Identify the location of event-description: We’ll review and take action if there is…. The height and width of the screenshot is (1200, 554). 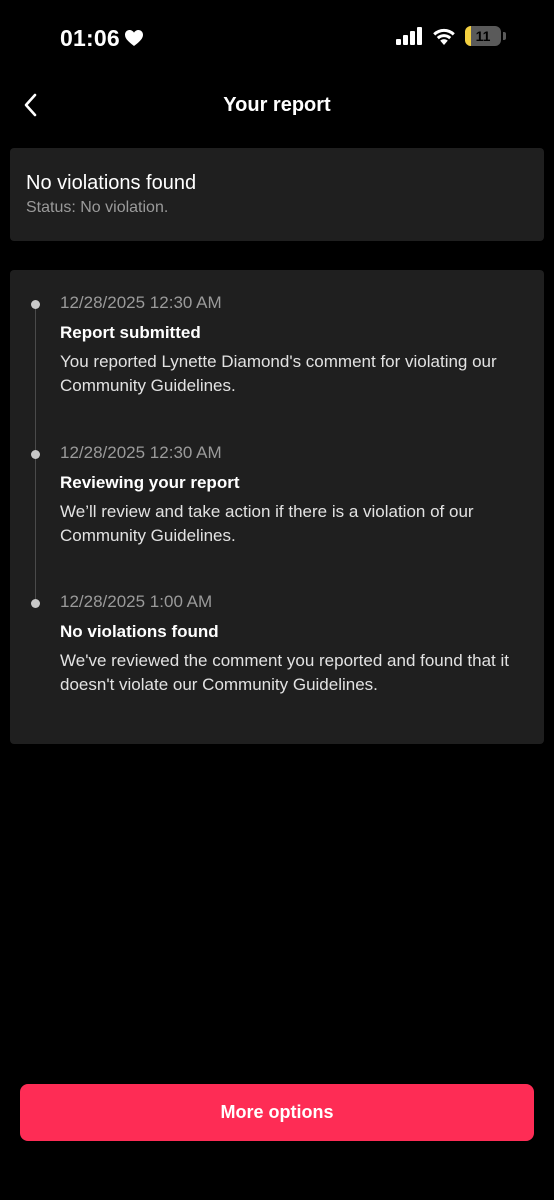
(267, 523).